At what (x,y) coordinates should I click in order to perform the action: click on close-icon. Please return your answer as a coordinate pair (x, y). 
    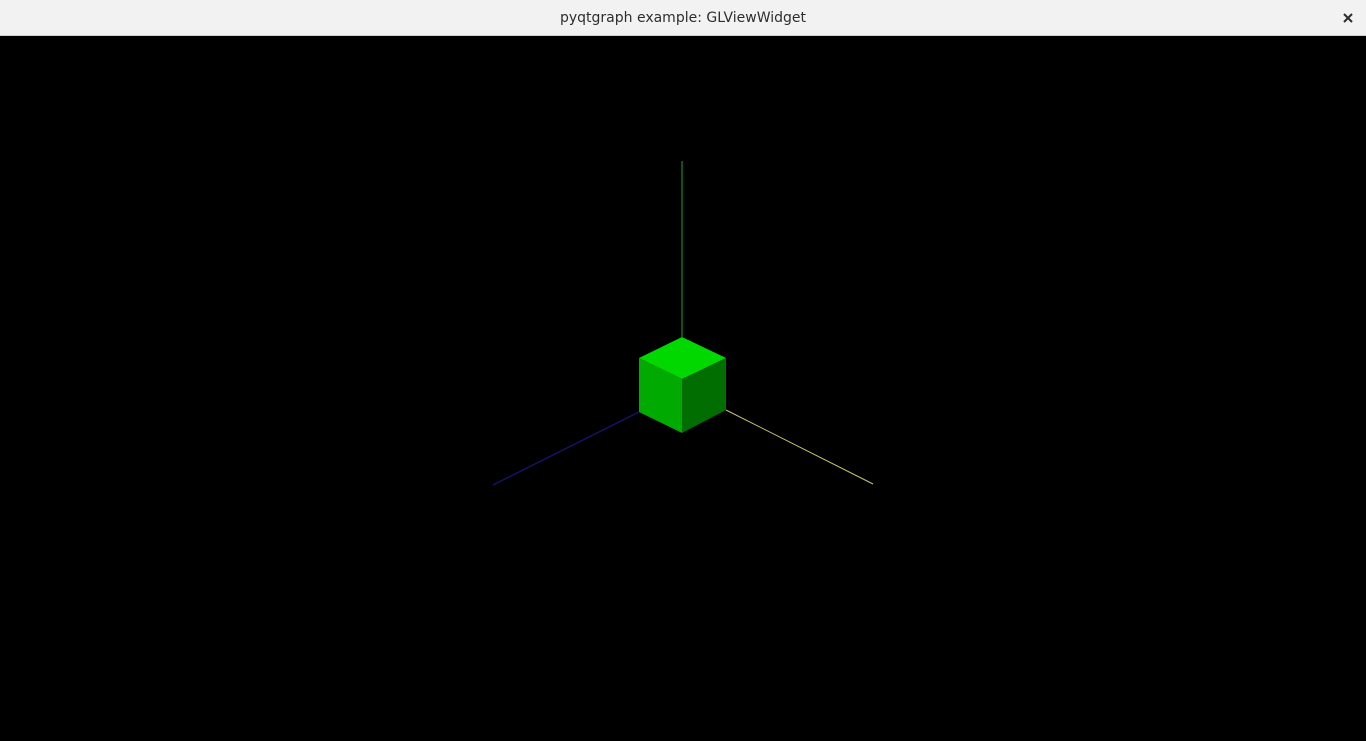
    Looking at the image, I should click on (1348, 18).